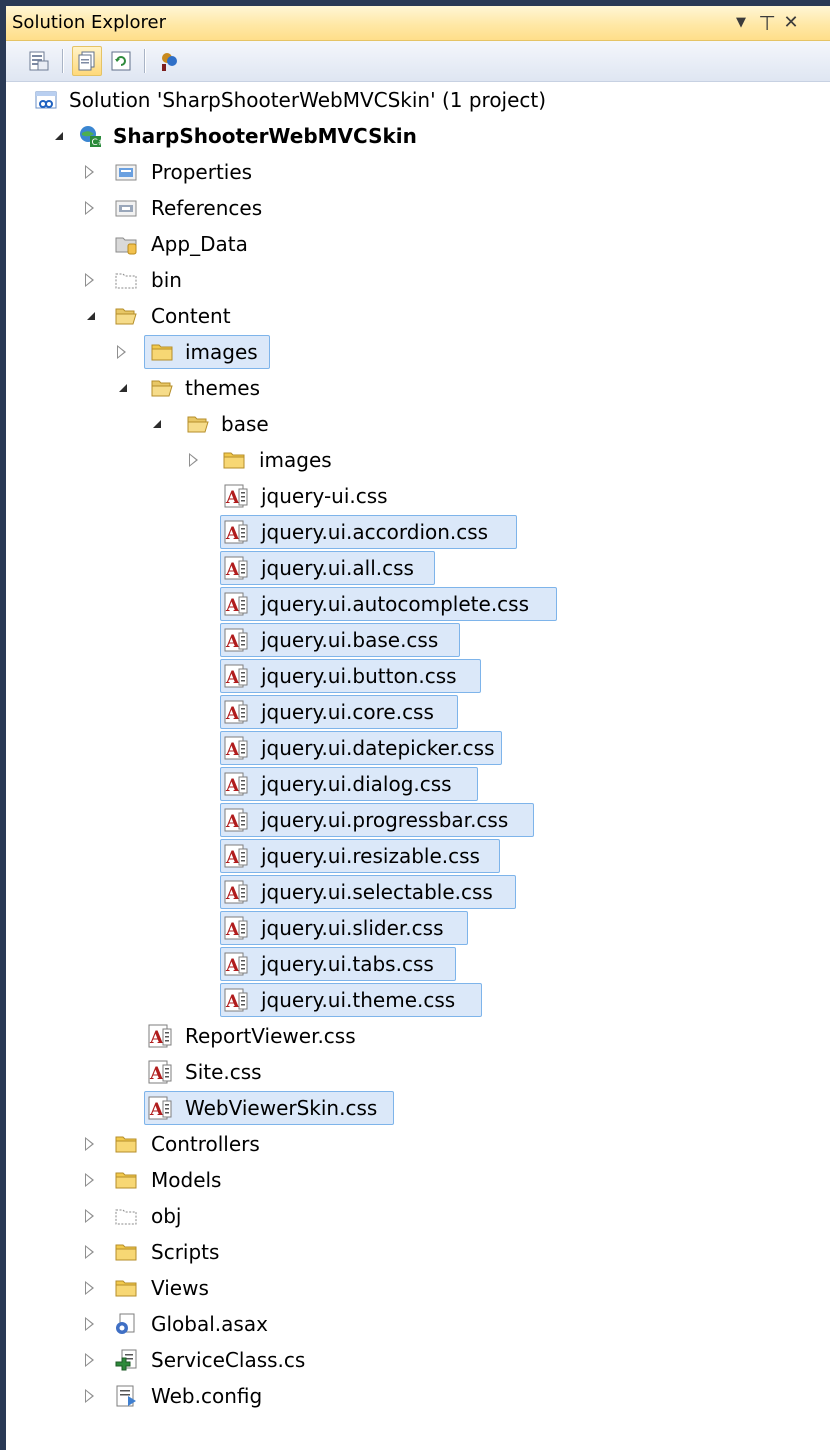  What do you see at coordinates (191, 316) in the screenshot?
I see `tree-node-label: Content` at bounding box center [191, 316].